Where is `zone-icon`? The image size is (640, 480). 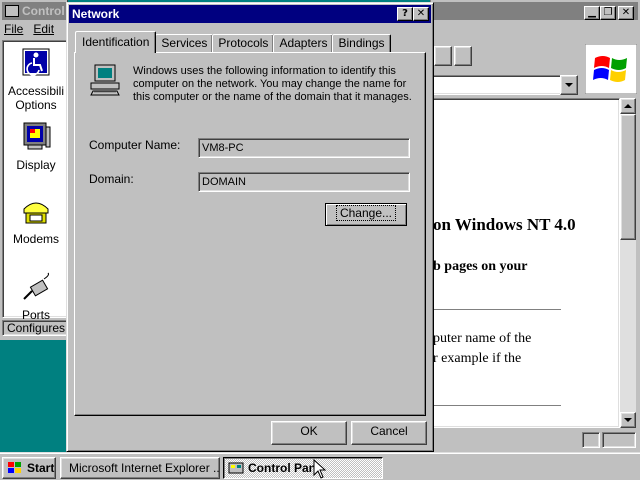
zone-icon is located at coordinates (591, 440).